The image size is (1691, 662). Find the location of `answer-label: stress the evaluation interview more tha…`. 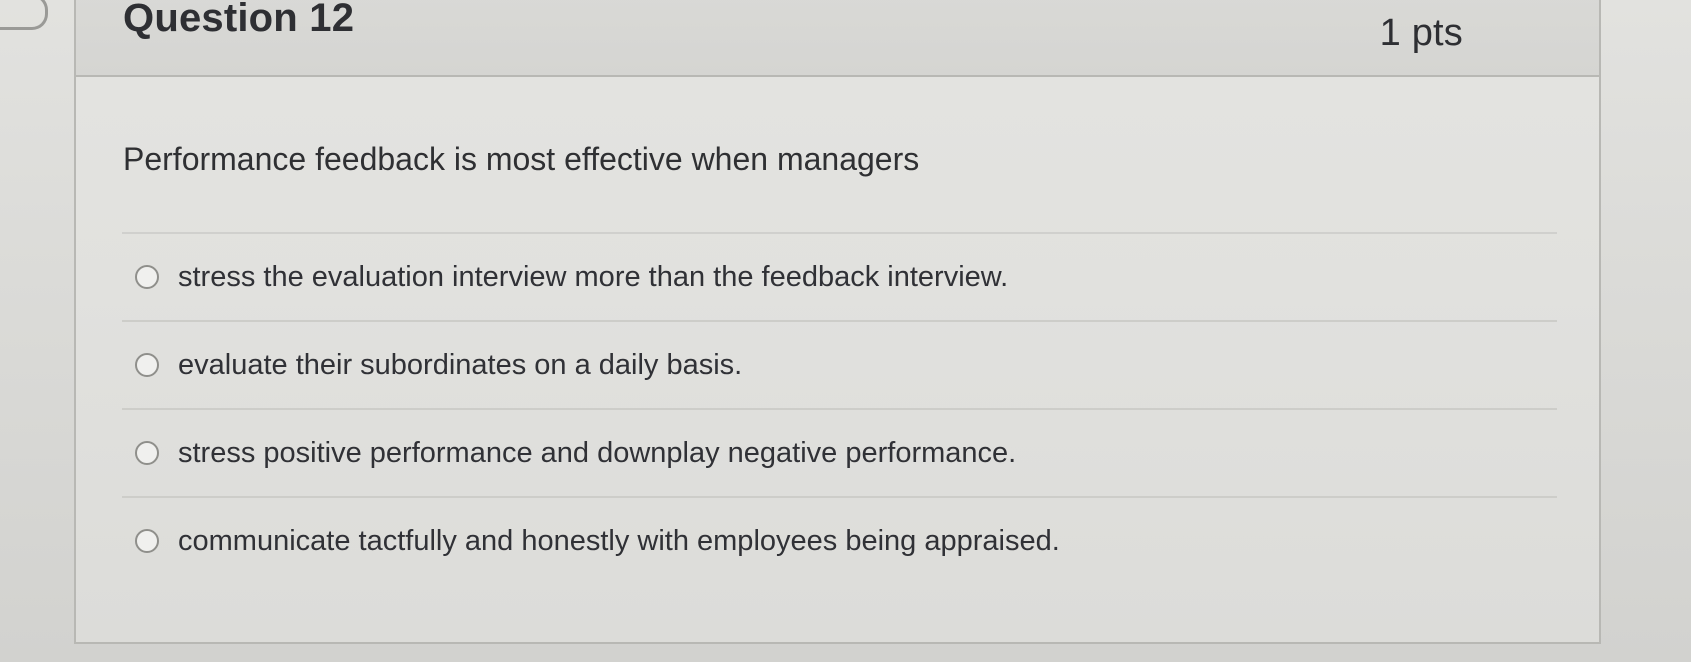

answer-label: stress the evaluation interview more tha… is located at coordinates (593, 277).